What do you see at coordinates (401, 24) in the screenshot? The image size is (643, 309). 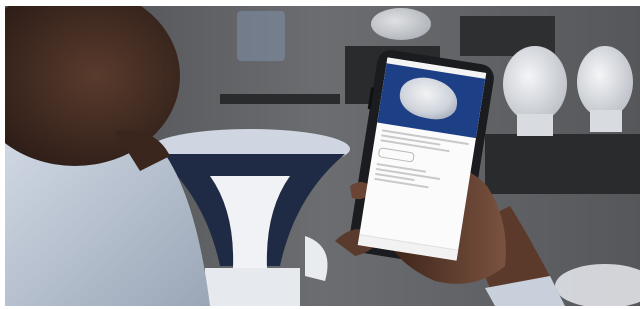 I see `porcelain-jar` at bounding box center [401, 24].